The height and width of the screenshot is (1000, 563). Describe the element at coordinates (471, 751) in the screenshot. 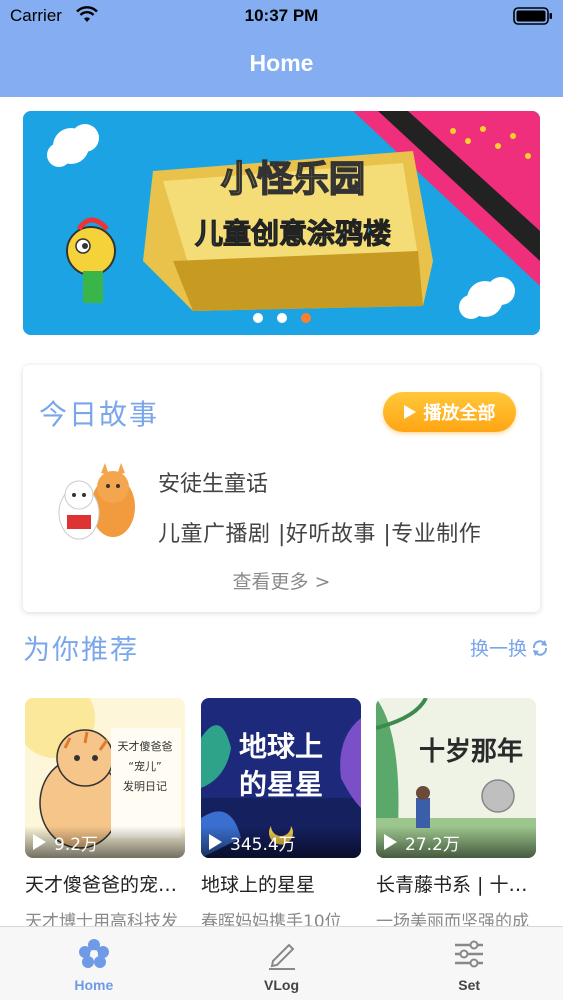

I see `svg-text: 十岁那年` at that location.